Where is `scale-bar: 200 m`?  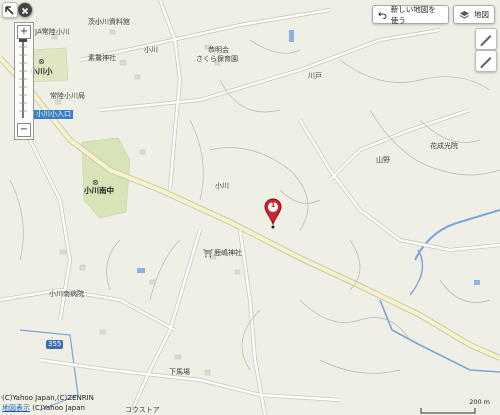 scale-bar: 200 m is located at coordinates (455, 406).